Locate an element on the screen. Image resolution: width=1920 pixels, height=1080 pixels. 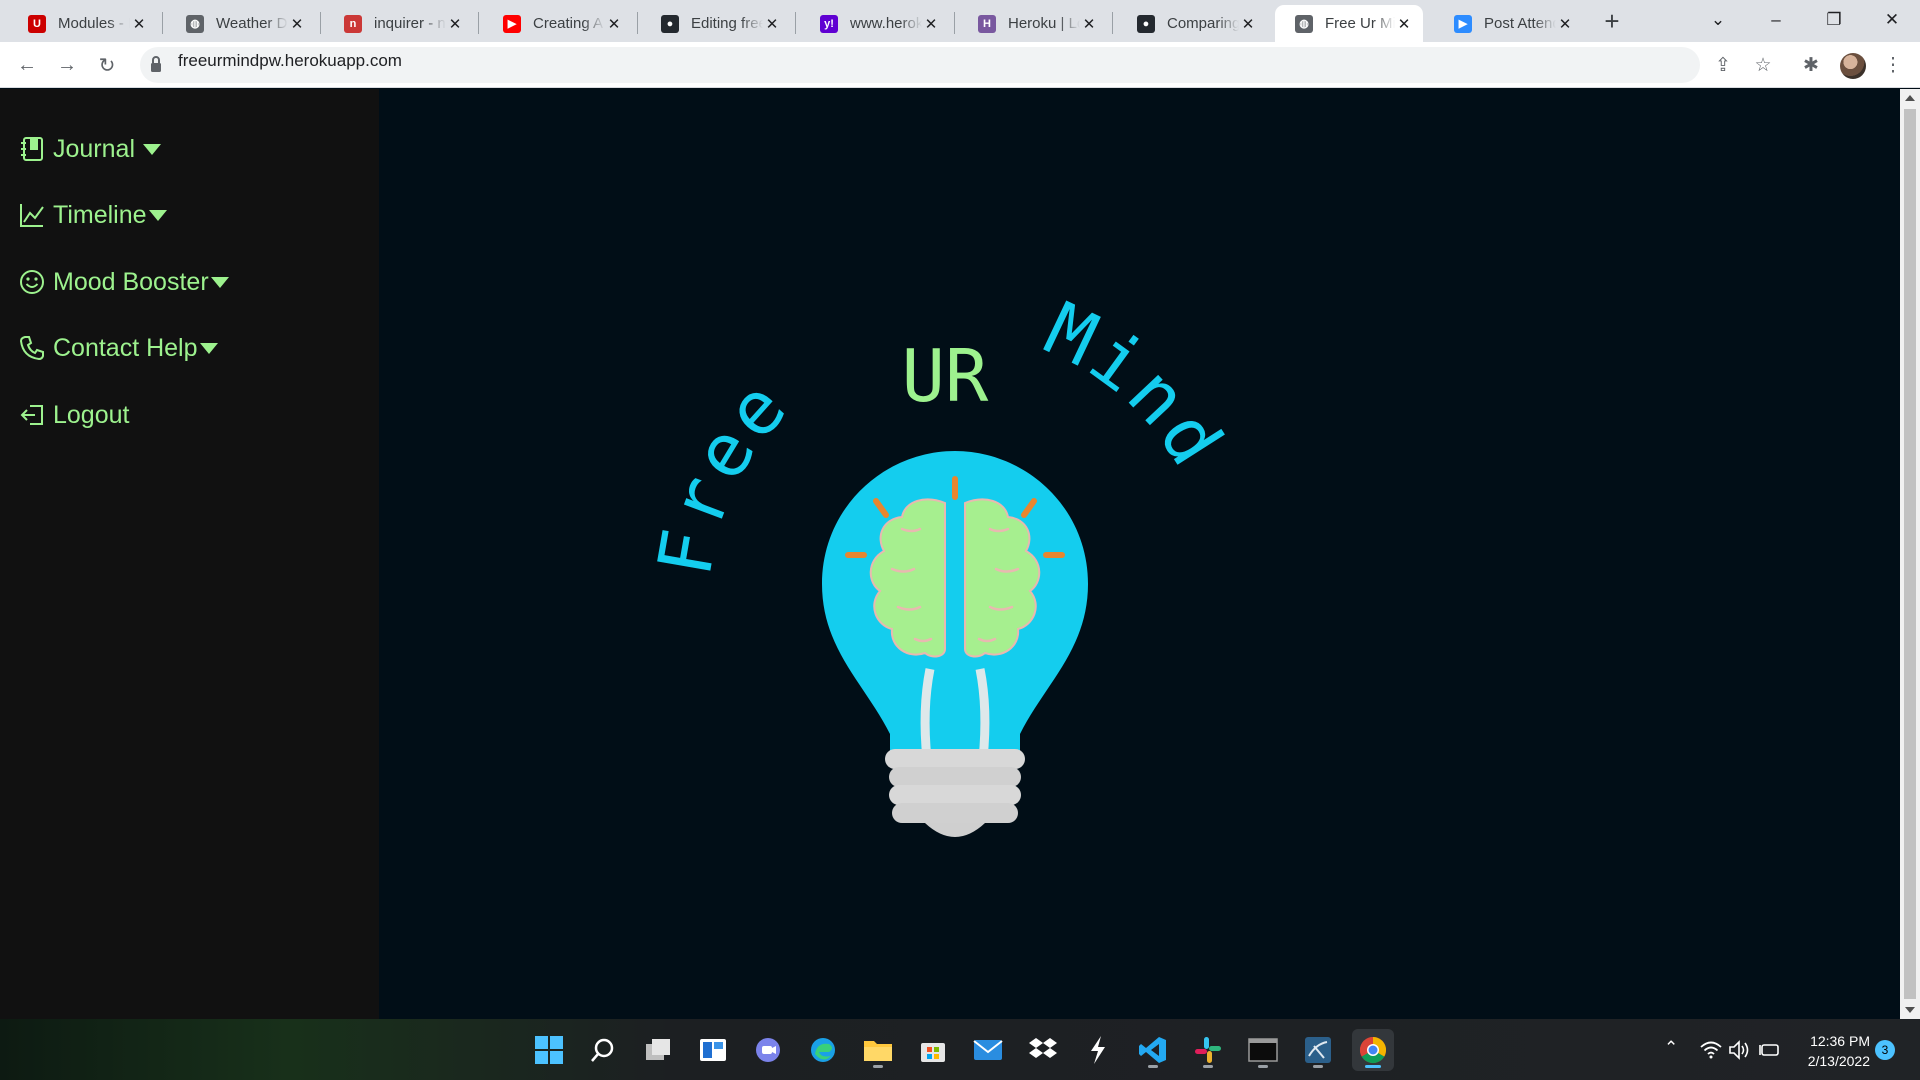
sidebar-item-logout: Logout is located at coordinates (74, 415).